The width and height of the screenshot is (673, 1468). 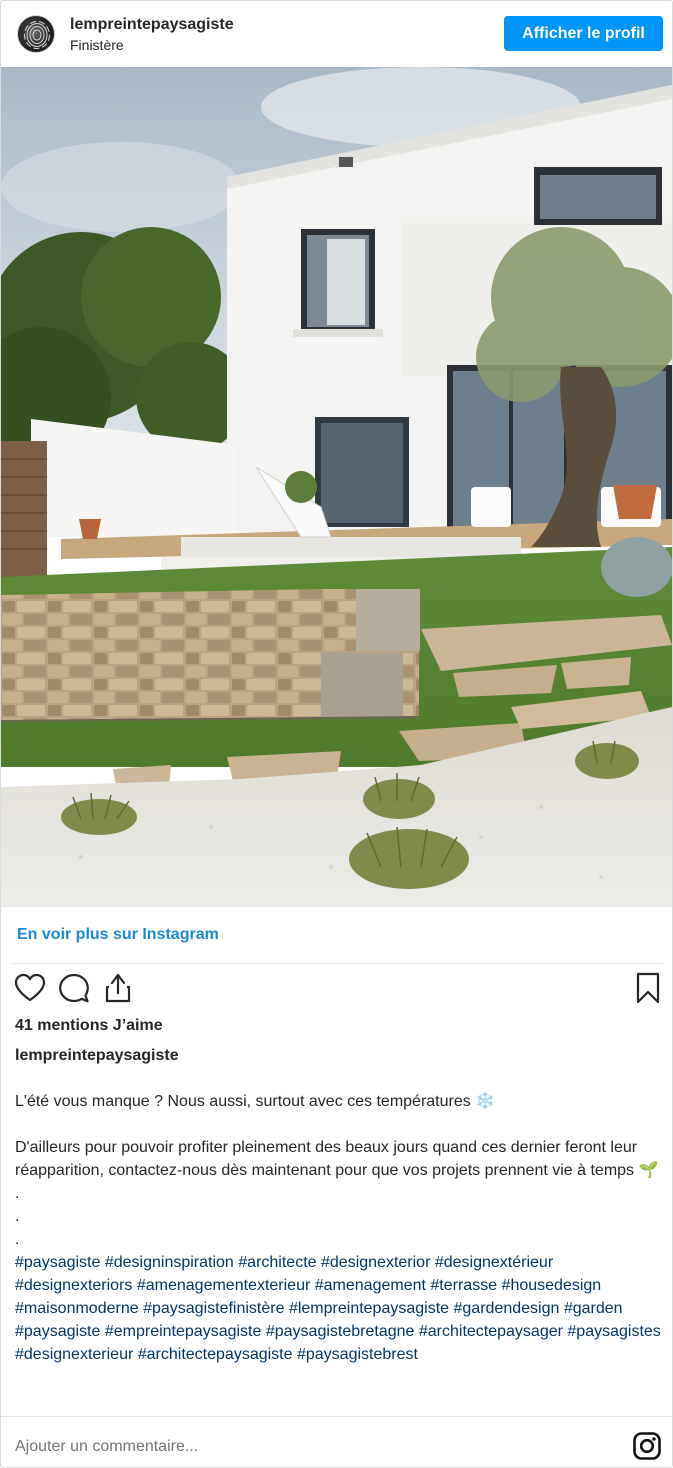 What do you see at coordinates (277, 1262) in the screenshot?
I see `hashtag-link: #architecte` at bounding box center [277, 1262].